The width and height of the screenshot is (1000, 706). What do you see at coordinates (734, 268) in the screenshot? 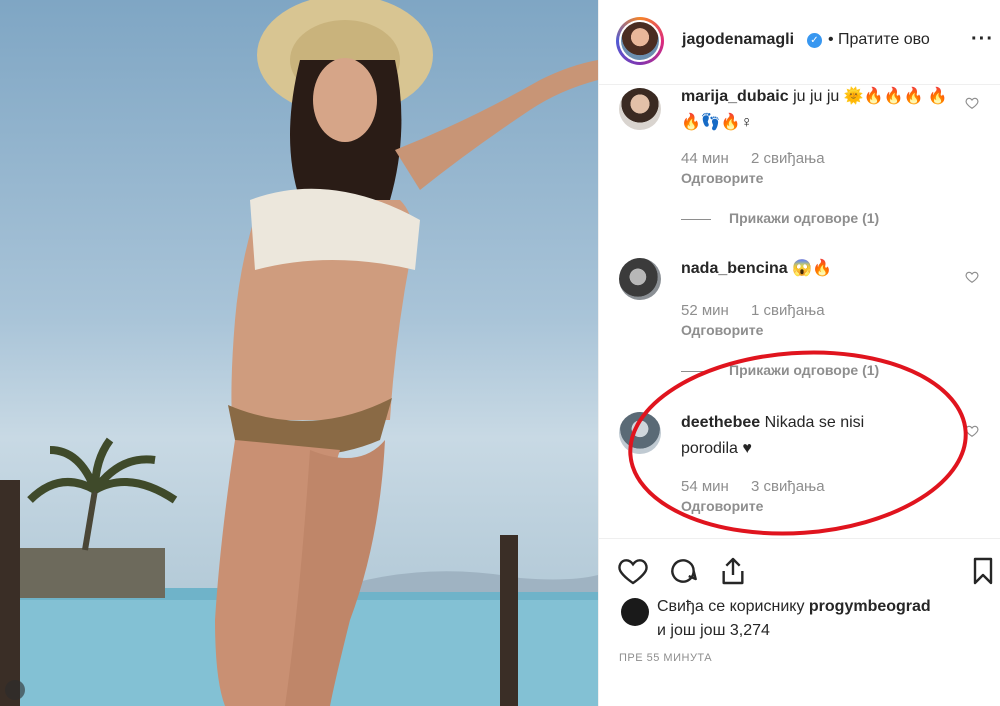
I see `commenter-username: nada_bencina` at bounding box center [734, 268].